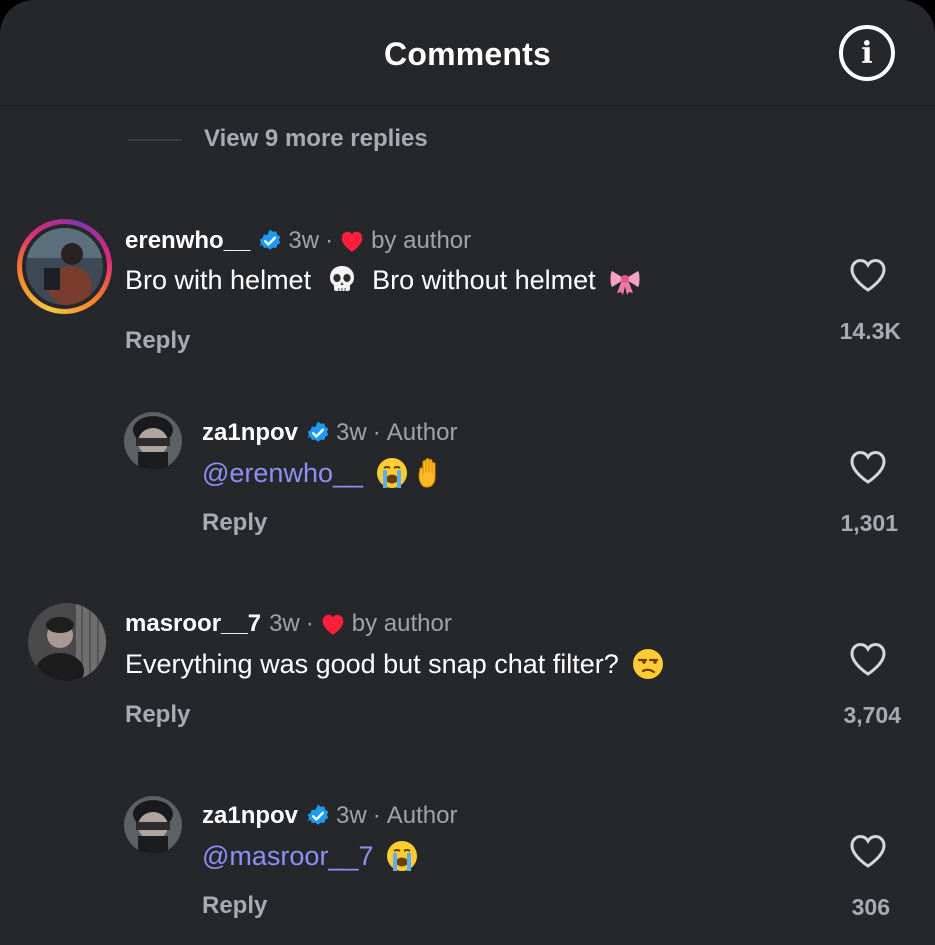 Image resolution: width=935 pixels, height=945 pixels. I want to click on view-more-replies-button: View 9 more replies, so click(316, 139).